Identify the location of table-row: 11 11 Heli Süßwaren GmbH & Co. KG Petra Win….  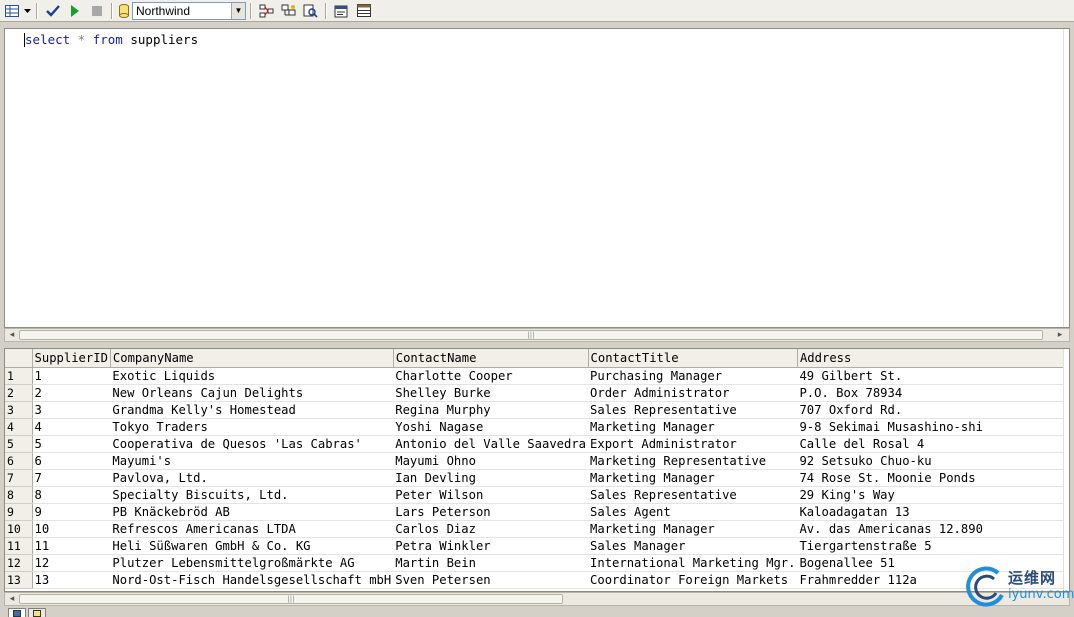
(537, 546).